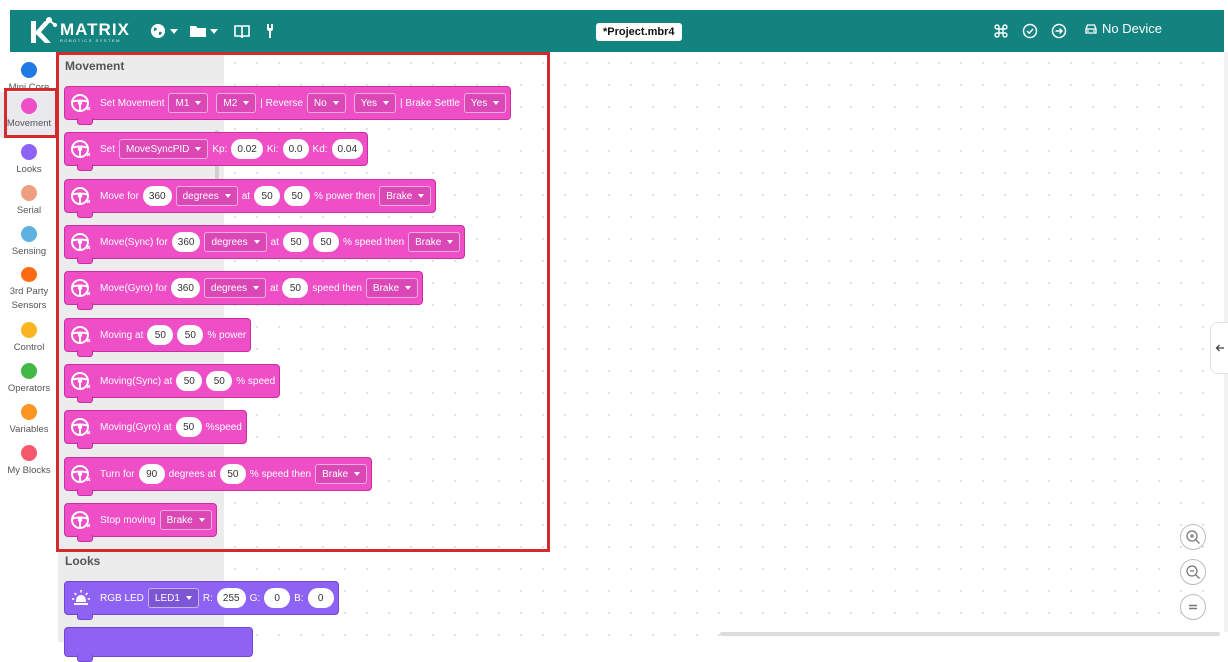 This screenshot has height=662, width=1228. I want to click on arrow-circle-right-icon, so click(1059, 31).